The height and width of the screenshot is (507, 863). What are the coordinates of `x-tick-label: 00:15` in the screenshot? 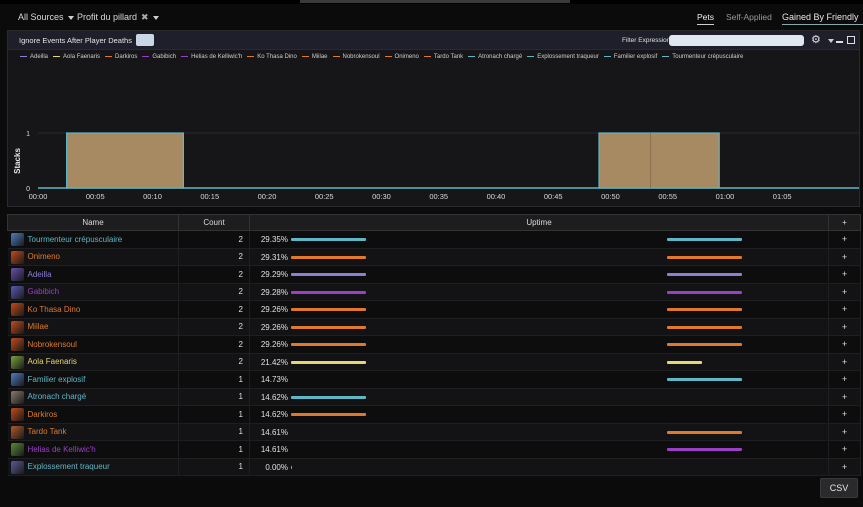 It's located at (209, 196).